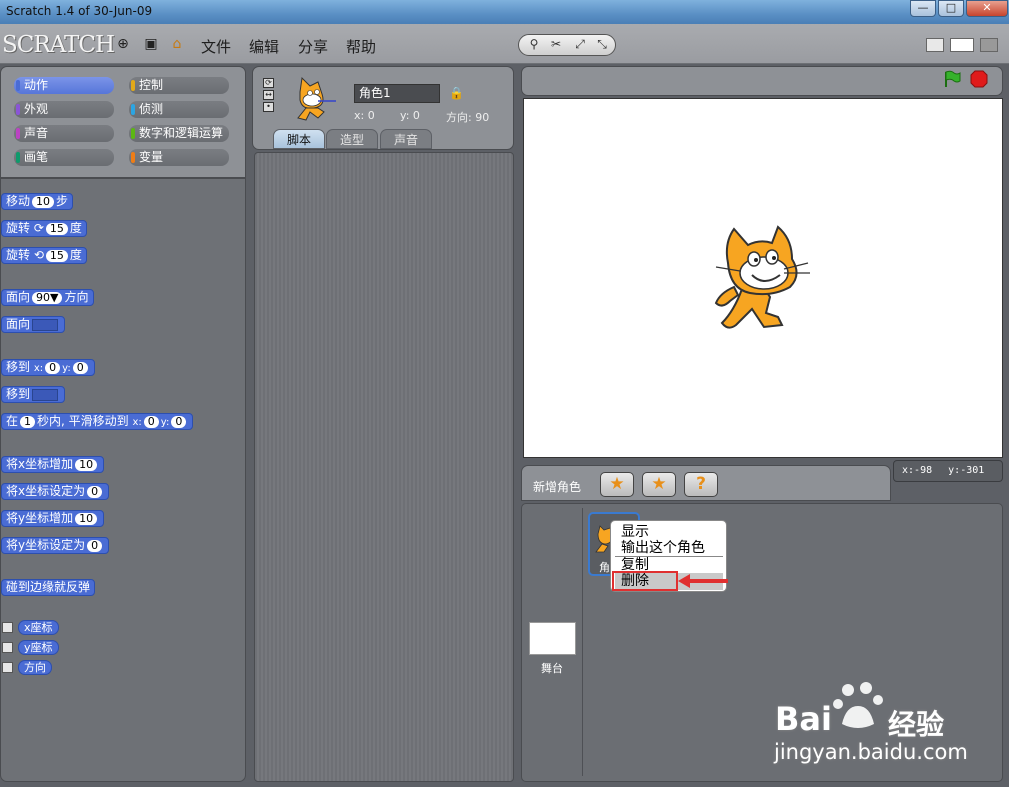 This screenshot has height=787, width=1009. What do you see at coordinates (923, 8) in the screenshot?
I see `minimize-button: —` at bounding box center [923, 8].